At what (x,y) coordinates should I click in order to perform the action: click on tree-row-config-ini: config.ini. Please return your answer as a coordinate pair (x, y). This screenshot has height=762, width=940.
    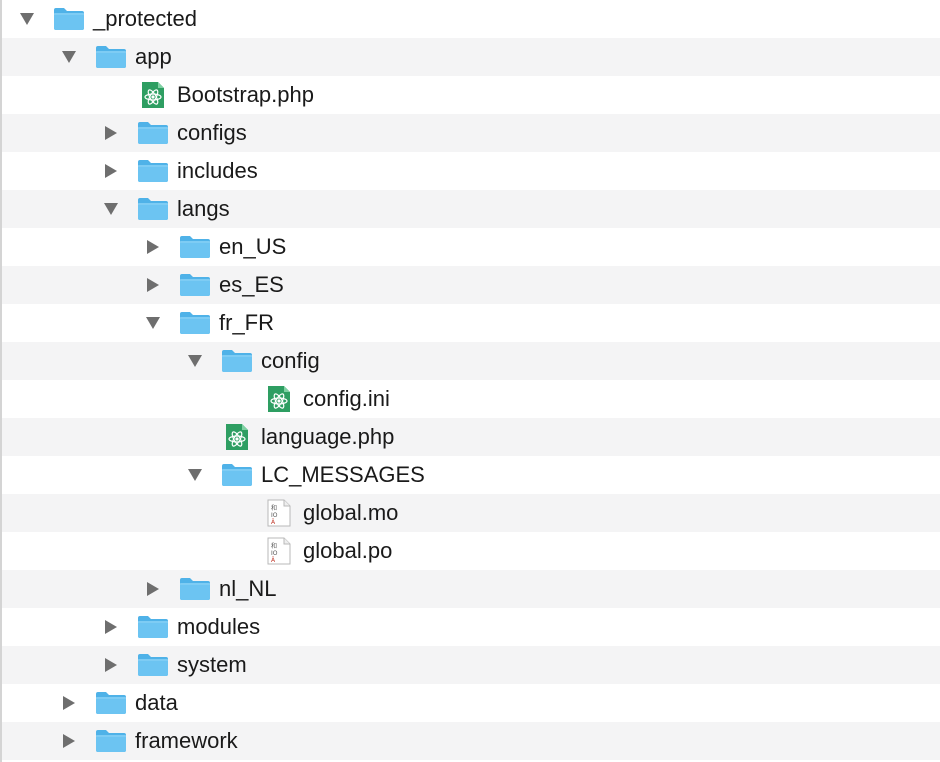
    Looking at the image, I should click on (471, 399).